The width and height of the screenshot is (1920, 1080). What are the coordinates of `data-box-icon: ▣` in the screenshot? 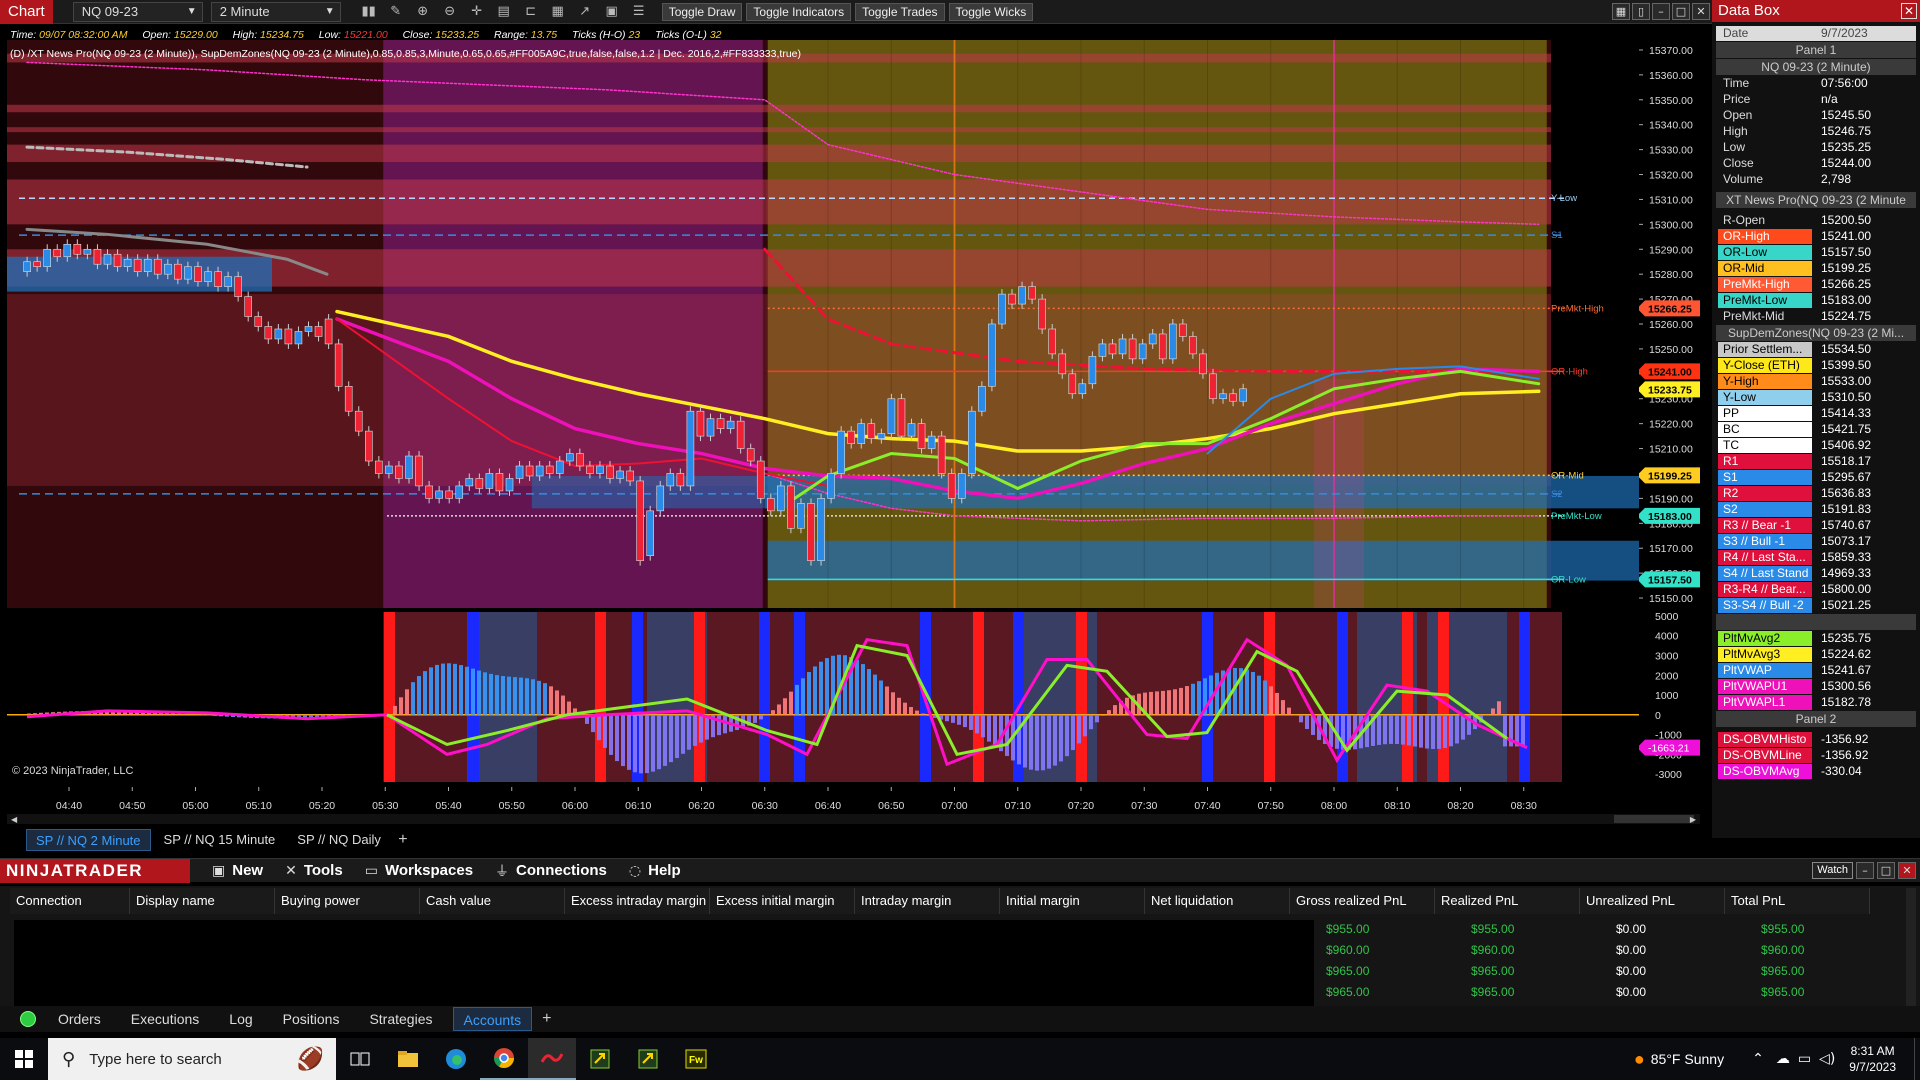 It's located at (612, 12).